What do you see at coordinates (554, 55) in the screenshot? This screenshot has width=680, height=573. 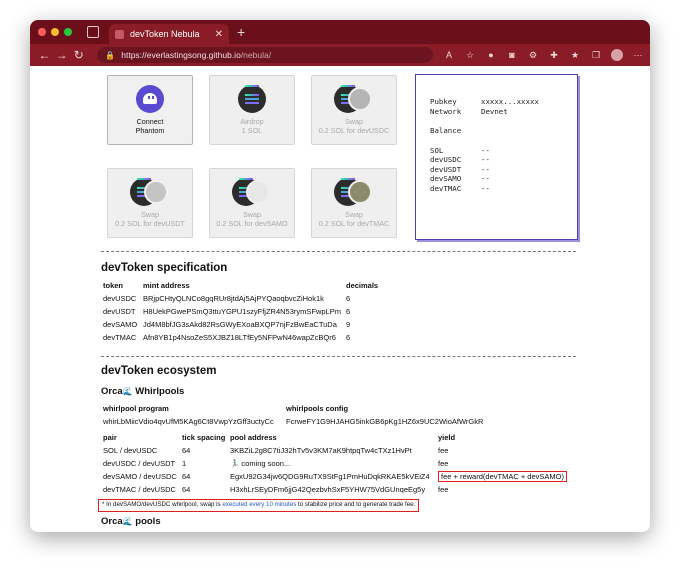 I see `puzzle-icon: ✚` at bounding box center [554, 55].